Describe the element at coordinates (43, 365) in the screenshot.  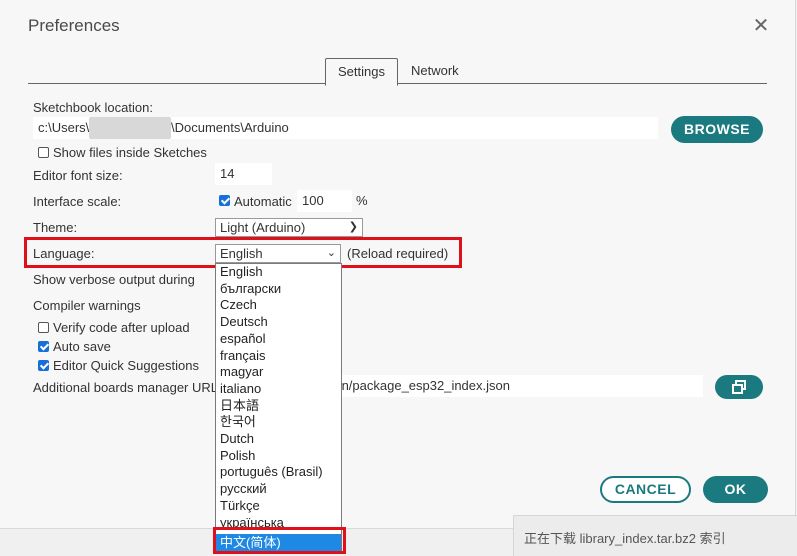
I see `quick-suggestions-checkbox` at that location.